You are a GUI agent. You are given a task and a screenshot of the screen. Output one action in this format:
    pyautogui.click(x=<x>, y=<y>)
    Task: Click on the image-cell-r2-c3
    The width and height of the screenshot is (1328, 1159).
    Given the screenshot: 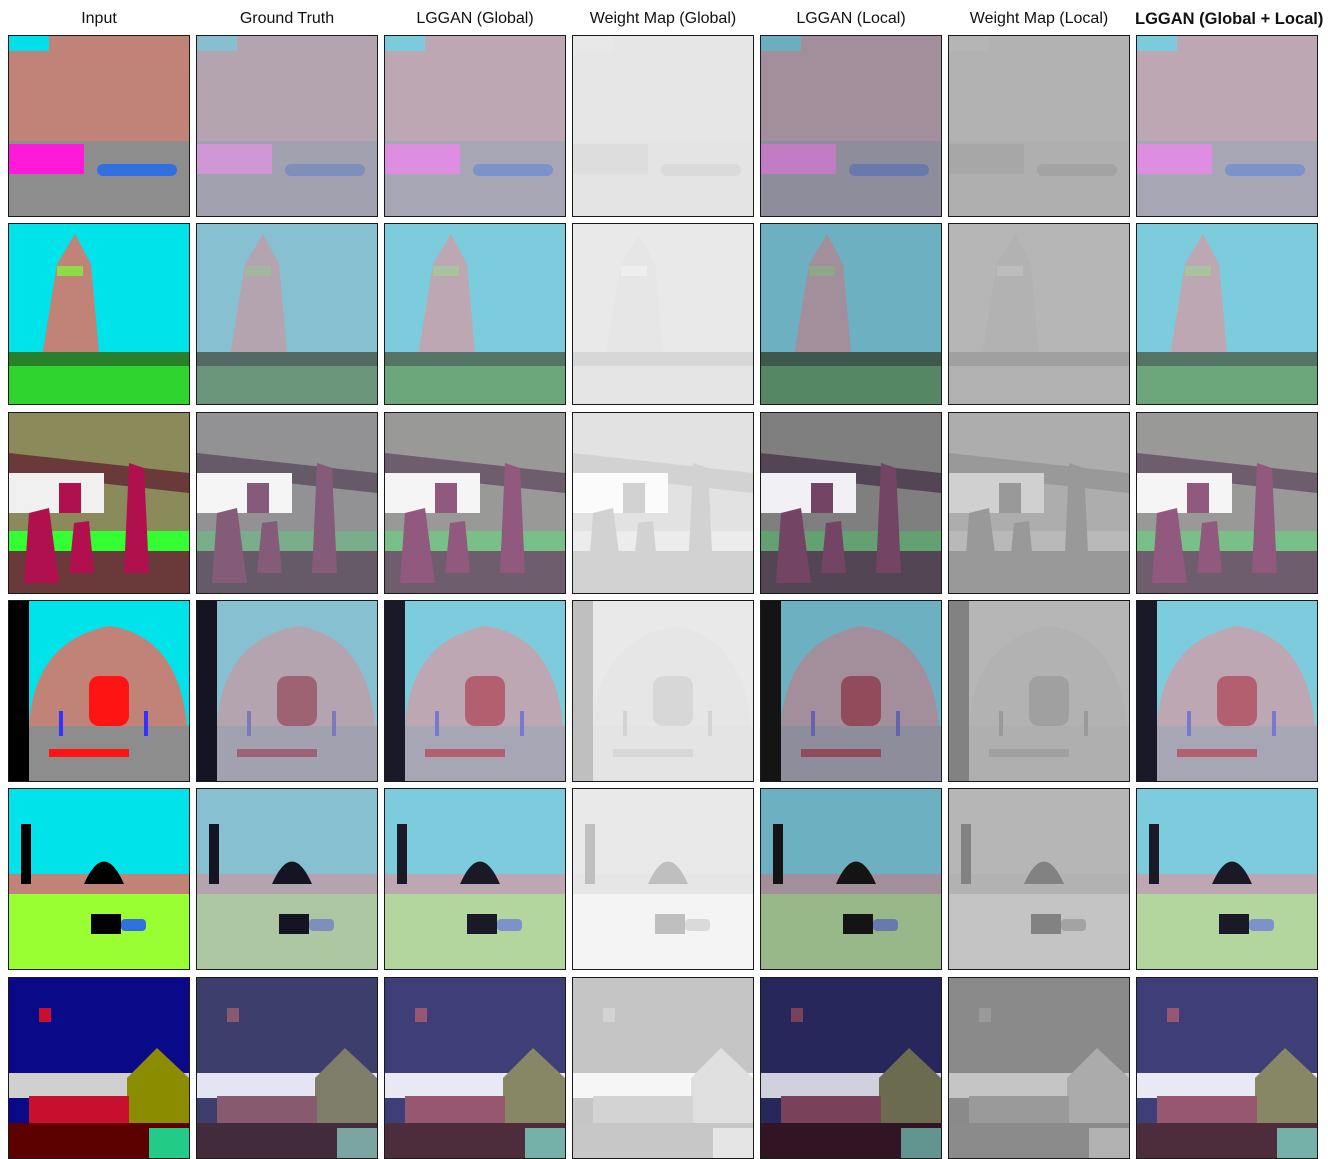 What is the action you would take?
    pyautogui.click(x=663, y=503)
    